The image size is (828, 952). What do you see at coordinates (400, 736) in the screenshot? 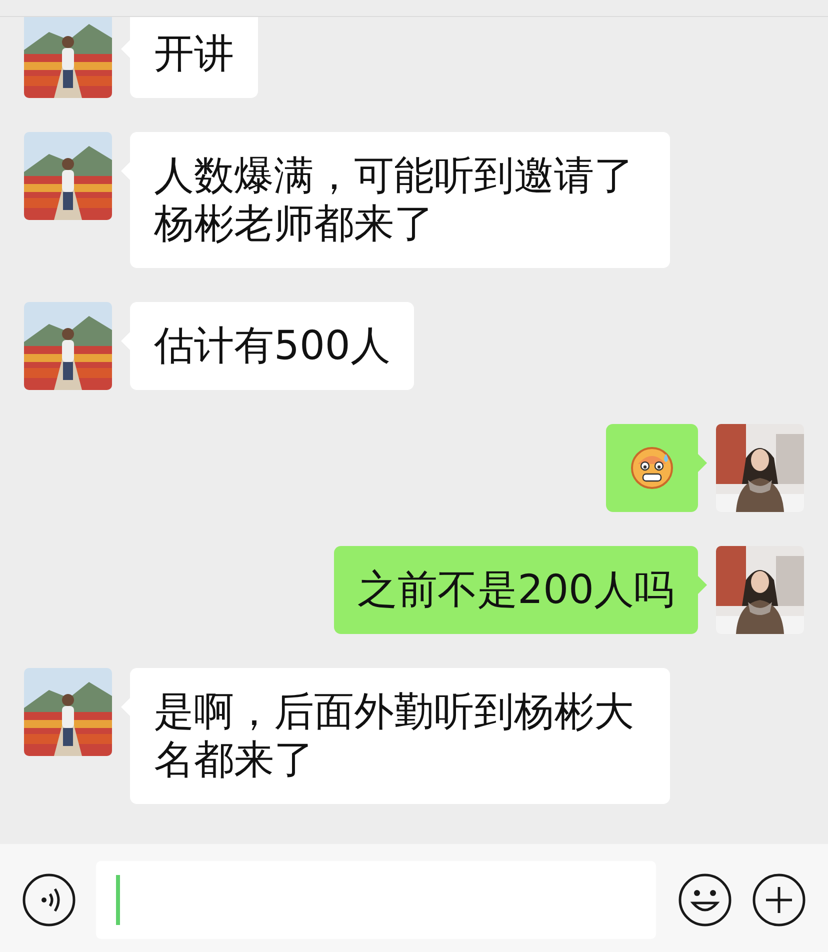
I see `message-bubble: 是啊，后面外勤听到杨彬大名都来了` at bounding box center [400, 736].